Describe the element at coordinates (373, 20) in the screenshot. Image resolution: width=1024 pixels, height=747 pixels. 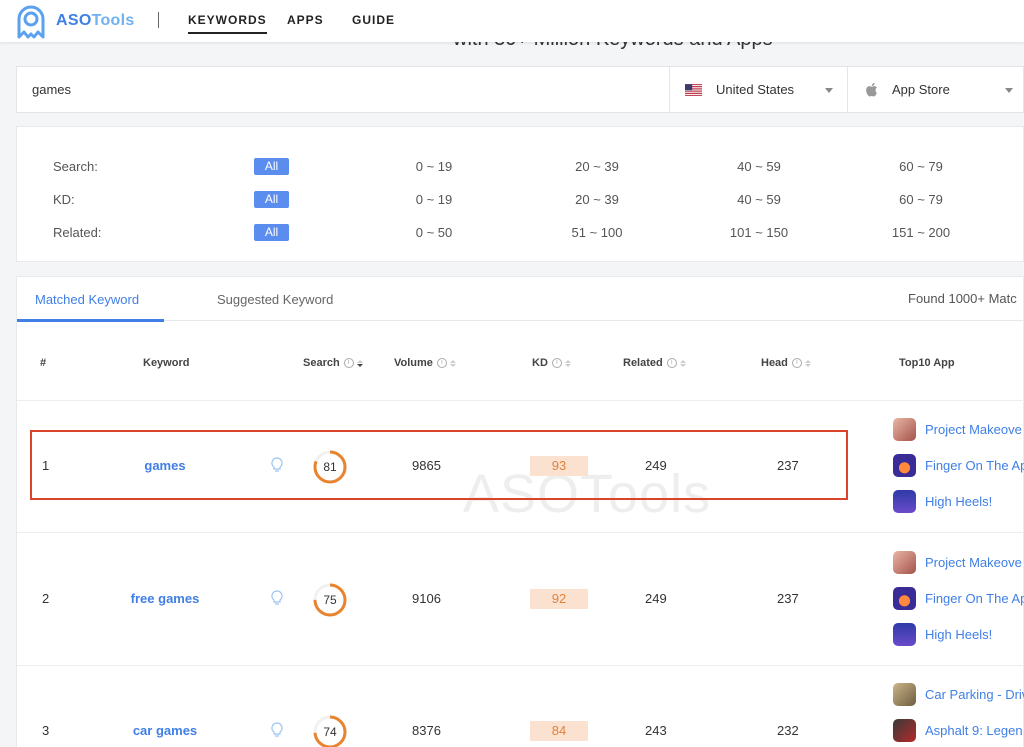
I see `nav-guide: GUIDE` at that location.